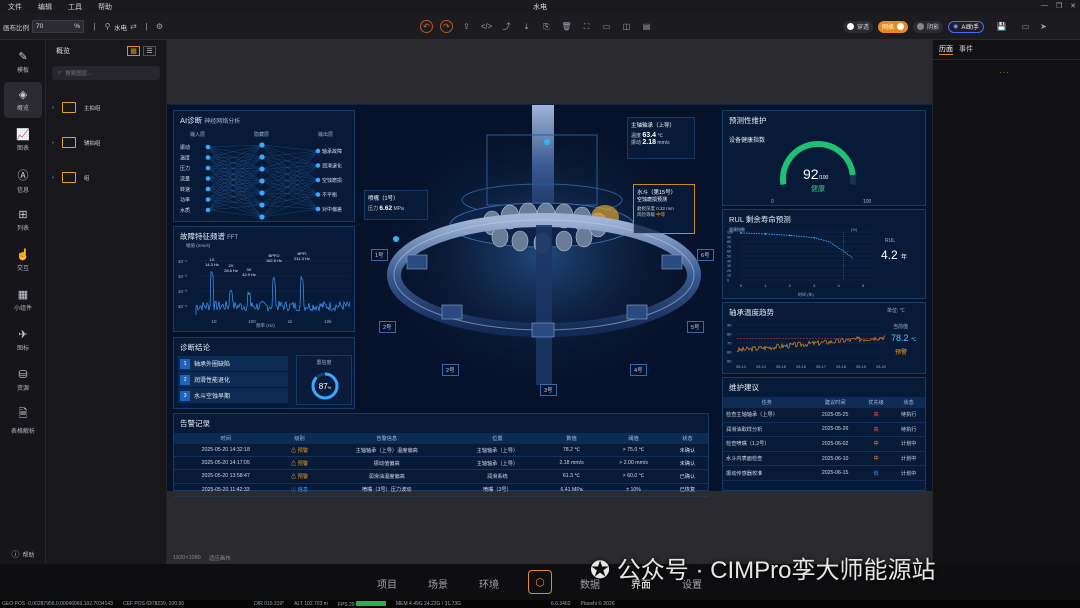 The image size is (1080, 608). Describe the element at coordinates (1073, 6) in the screenshot. I see `close-icon: ✕` at that location.